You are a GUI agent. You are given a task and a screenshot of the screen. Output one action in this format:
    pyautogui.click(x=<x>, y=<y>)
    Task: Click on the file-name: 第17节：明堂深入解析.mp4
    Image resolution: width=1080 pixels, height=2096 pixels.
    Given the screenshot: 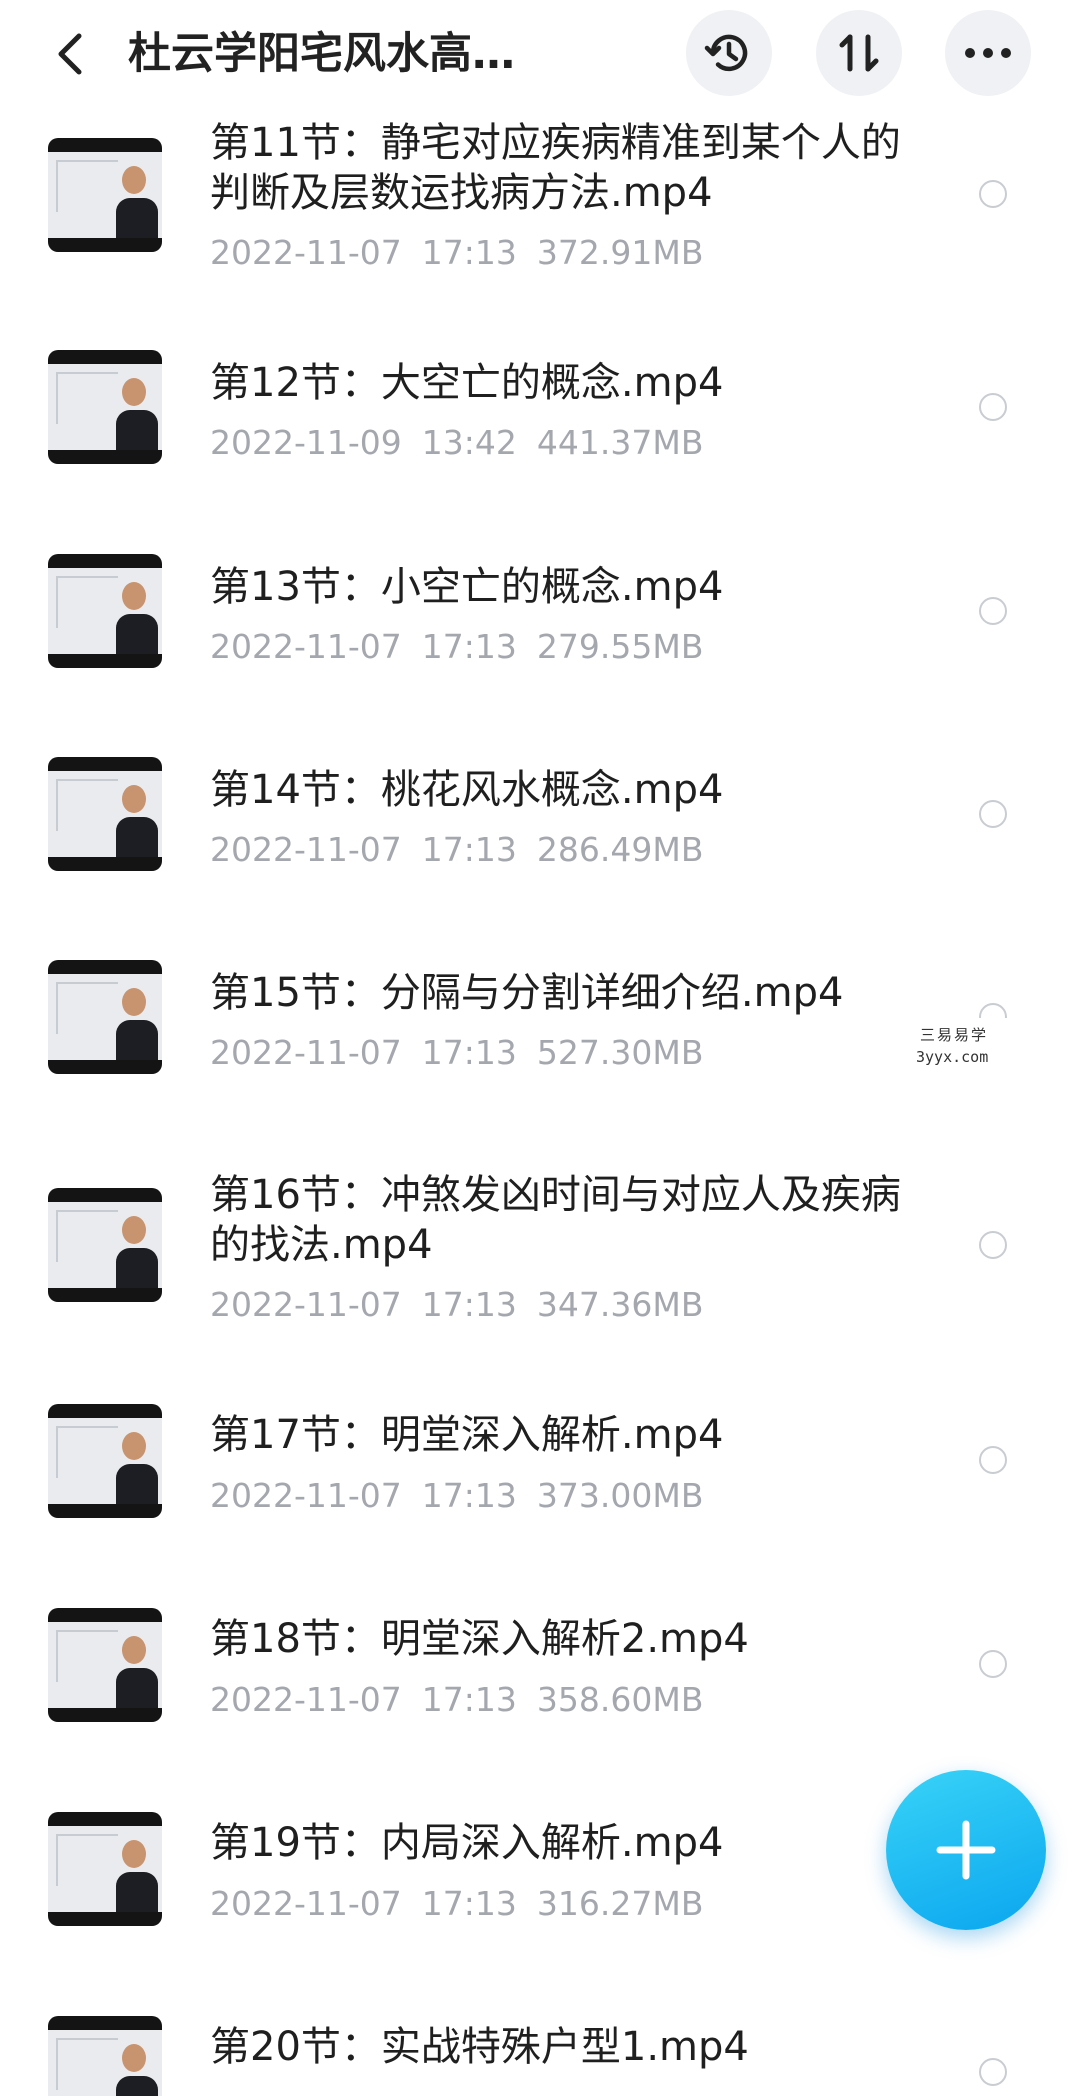 What is the action you would take?
    pyautogui.click(x=467, y=1435)
    